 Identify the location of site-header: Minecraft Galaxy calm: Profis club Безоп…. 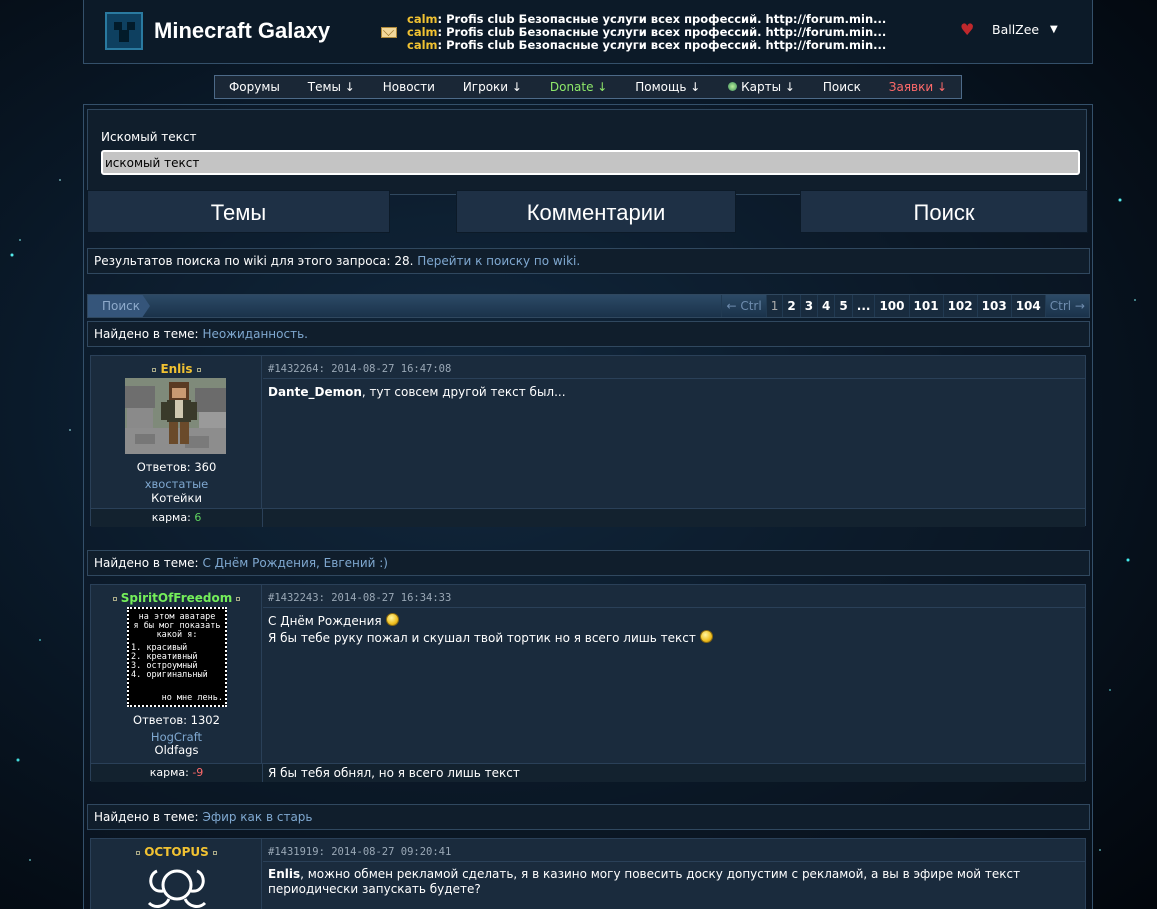
(588, 32).